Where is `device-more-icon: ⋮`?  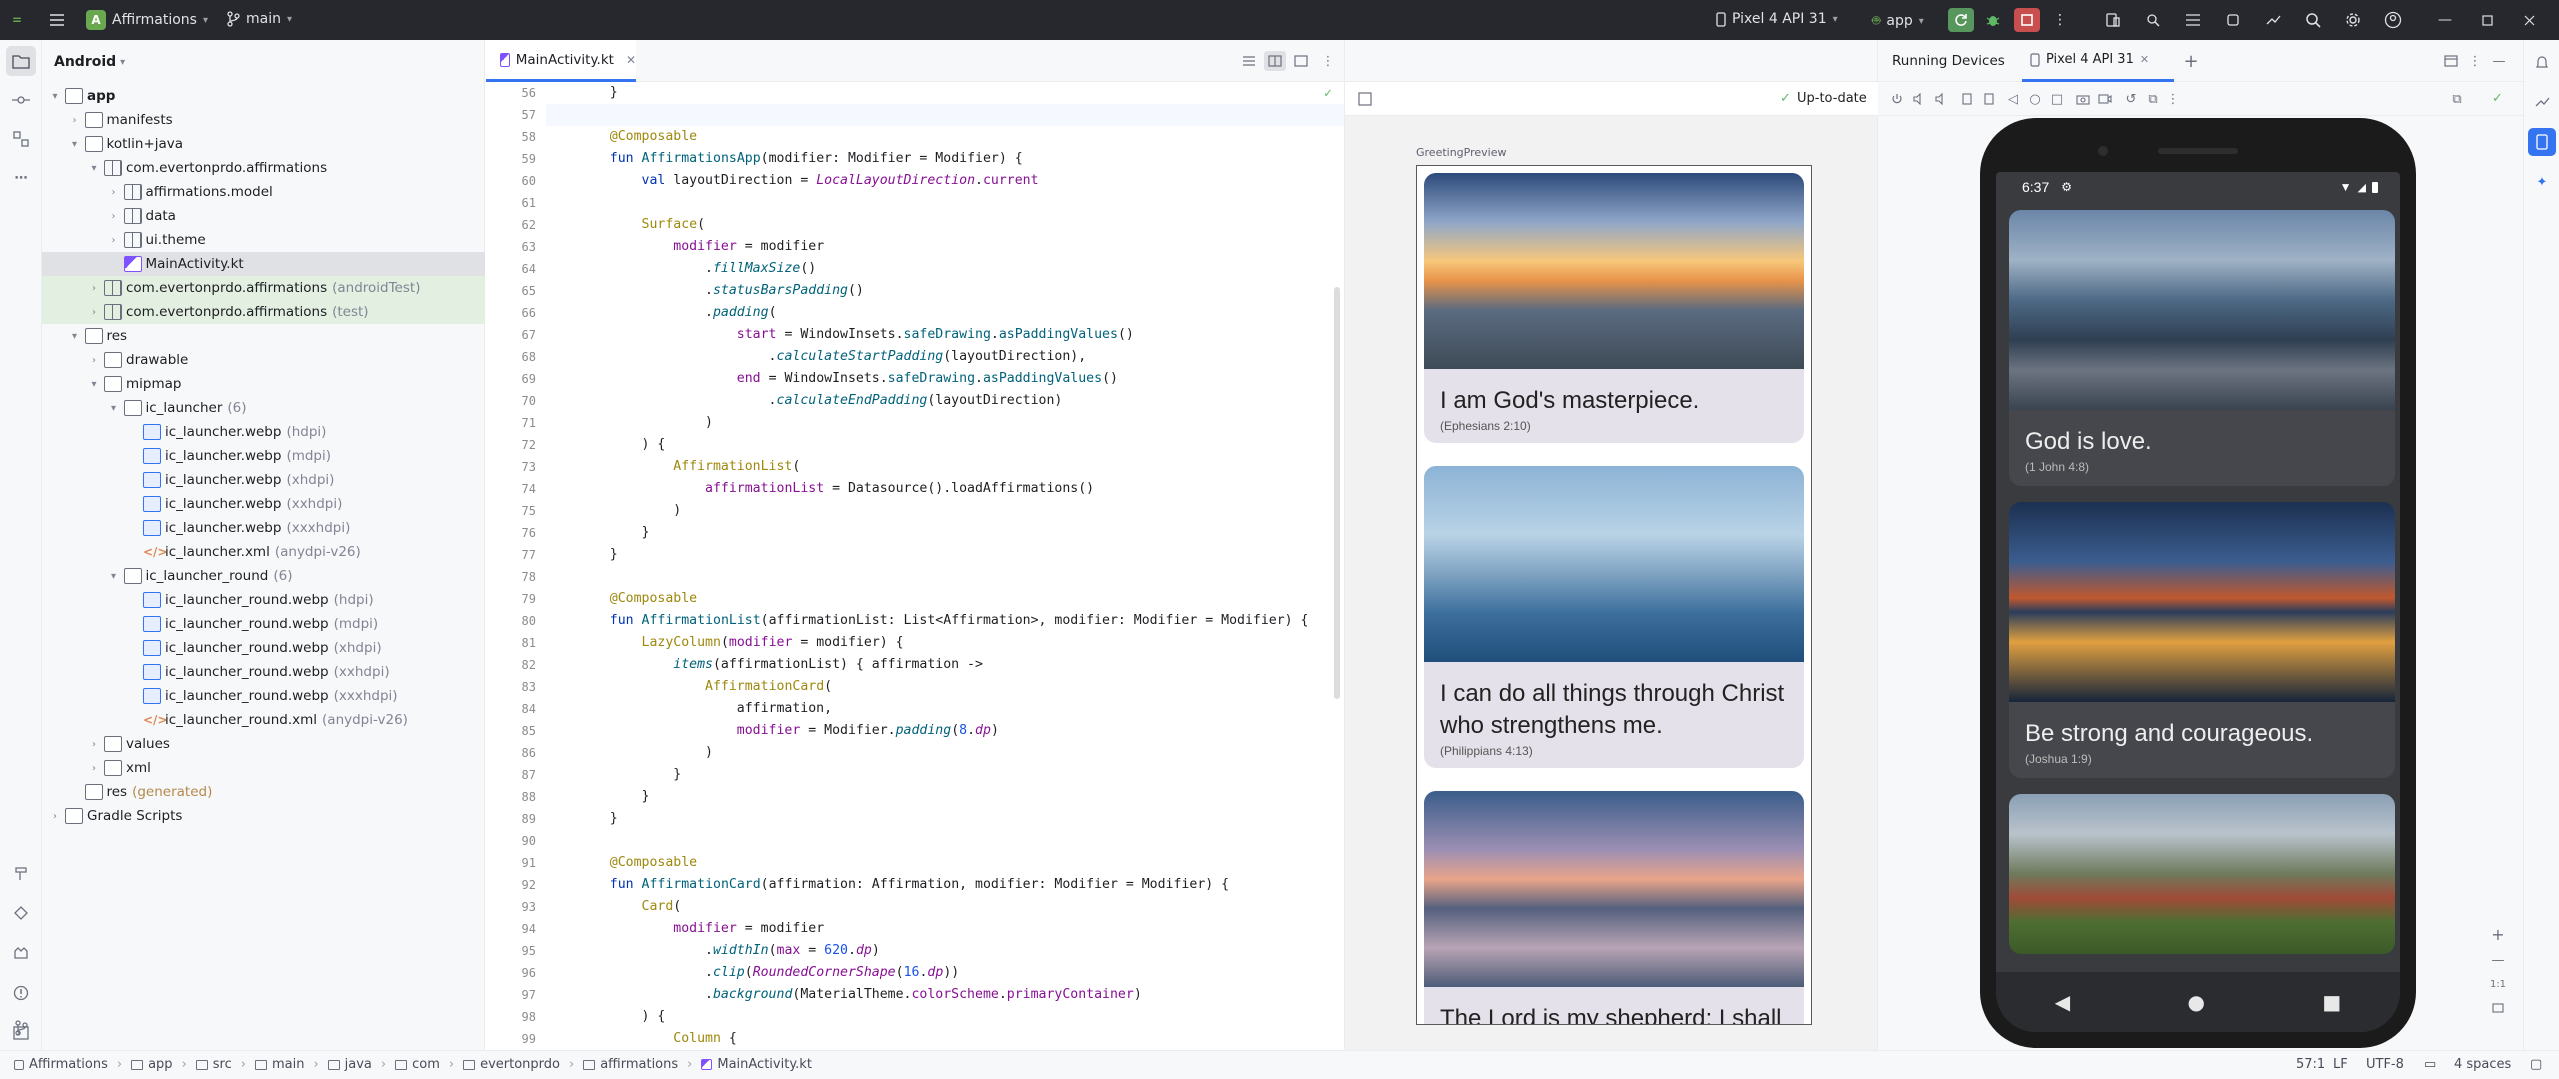 device-more-icon: ⋮ is located at coordinates (2173, 99).